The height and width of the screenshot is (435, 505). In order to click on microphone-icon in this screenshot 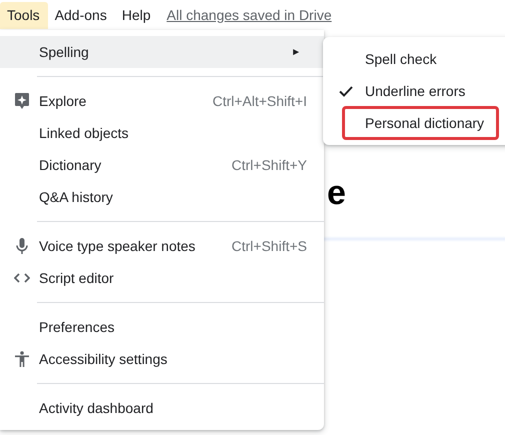, I will do `click(22, 246)`.